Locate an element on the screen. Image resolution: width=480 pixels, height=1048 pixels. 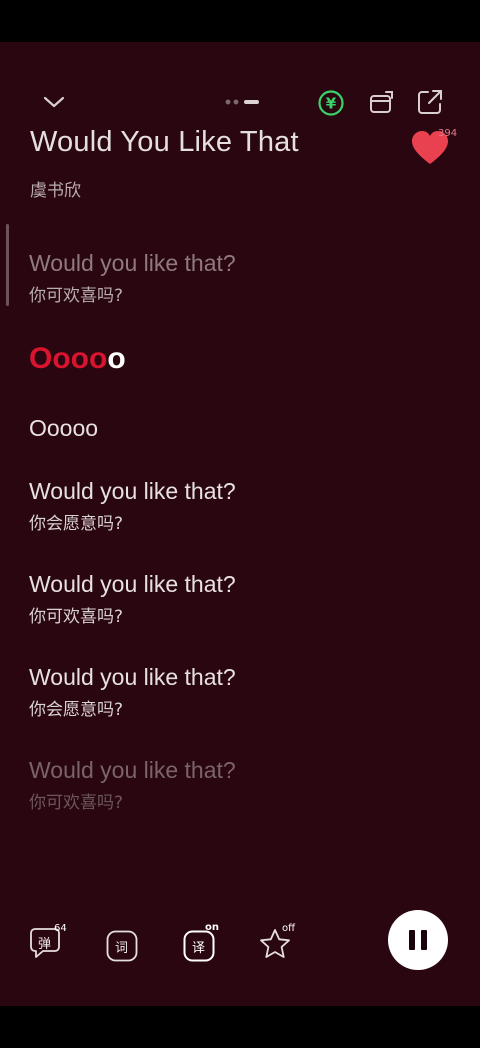
song-title: Would You Like That is located at coordinates (164, 142).